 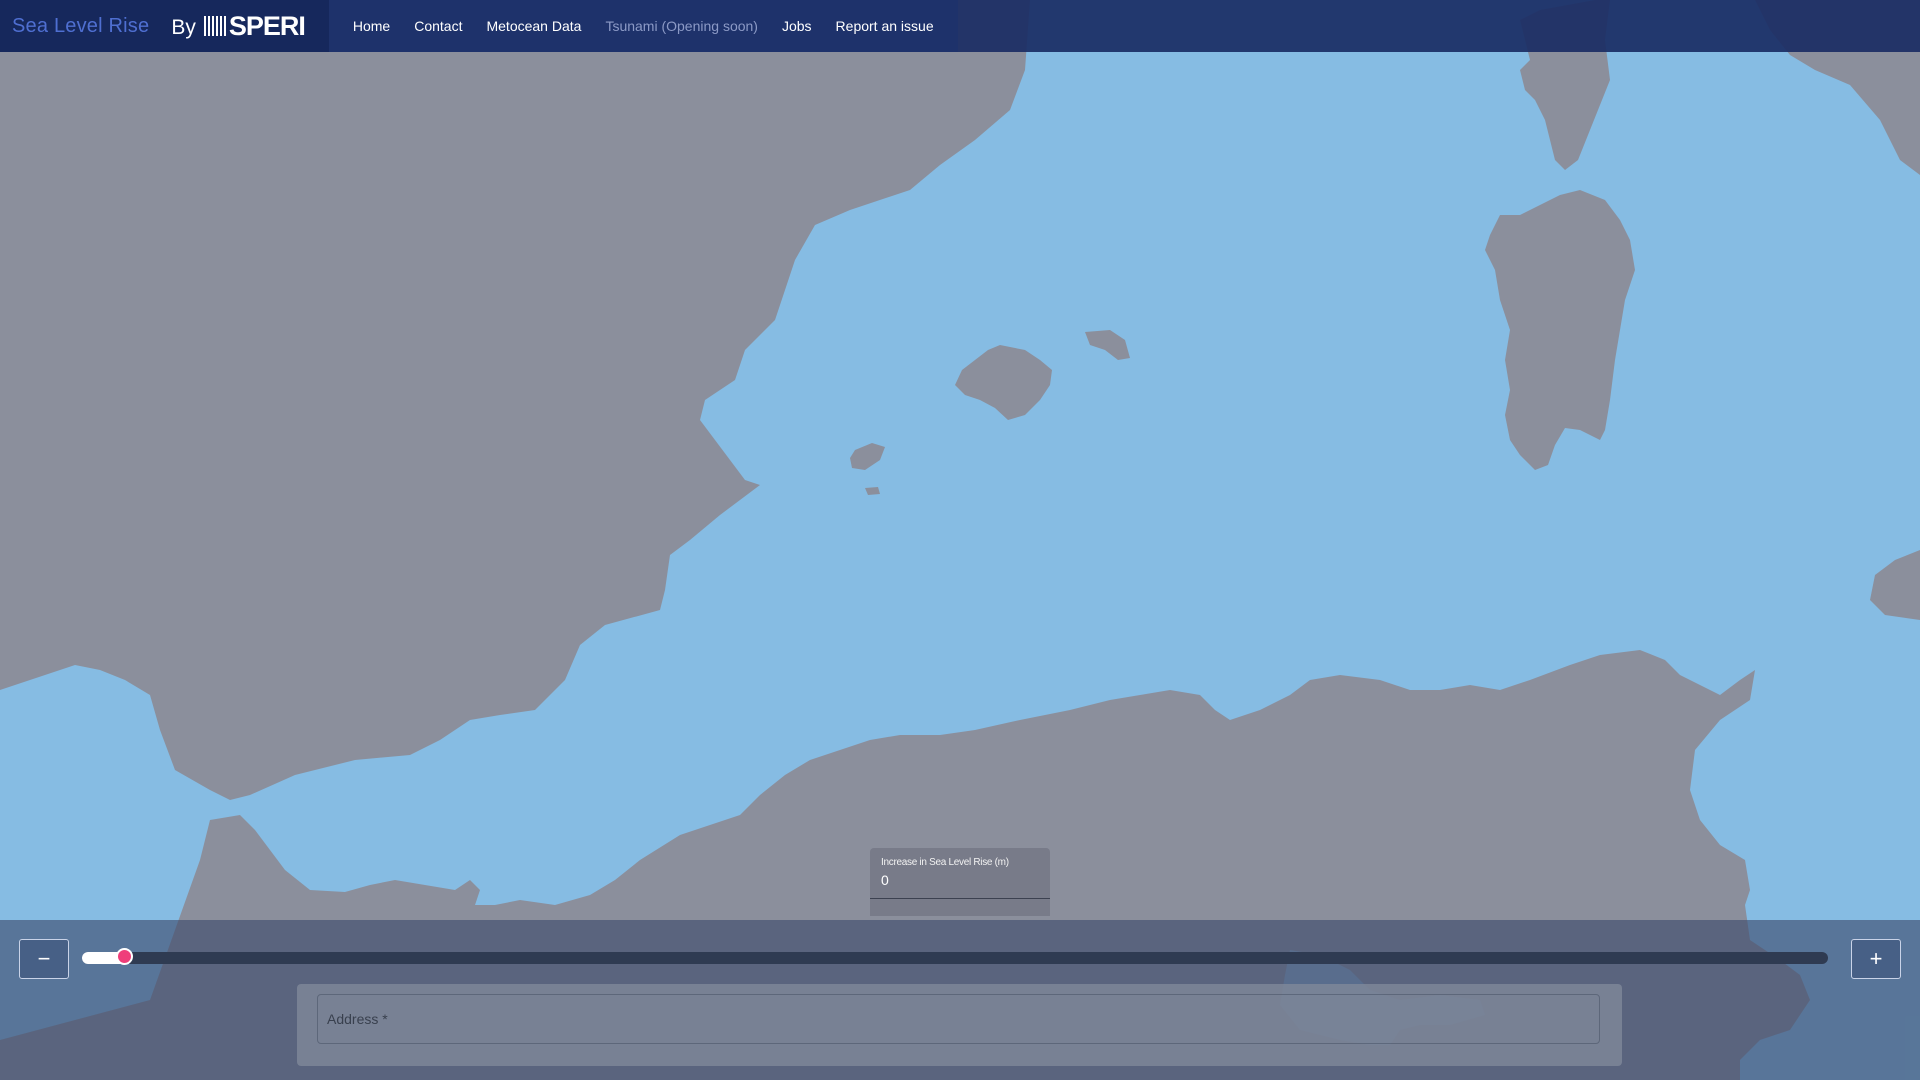 What do you see at coordinates (183, 27) in the screenshot?
I see `brand-by-text: By` at bounding box center [183, 27].